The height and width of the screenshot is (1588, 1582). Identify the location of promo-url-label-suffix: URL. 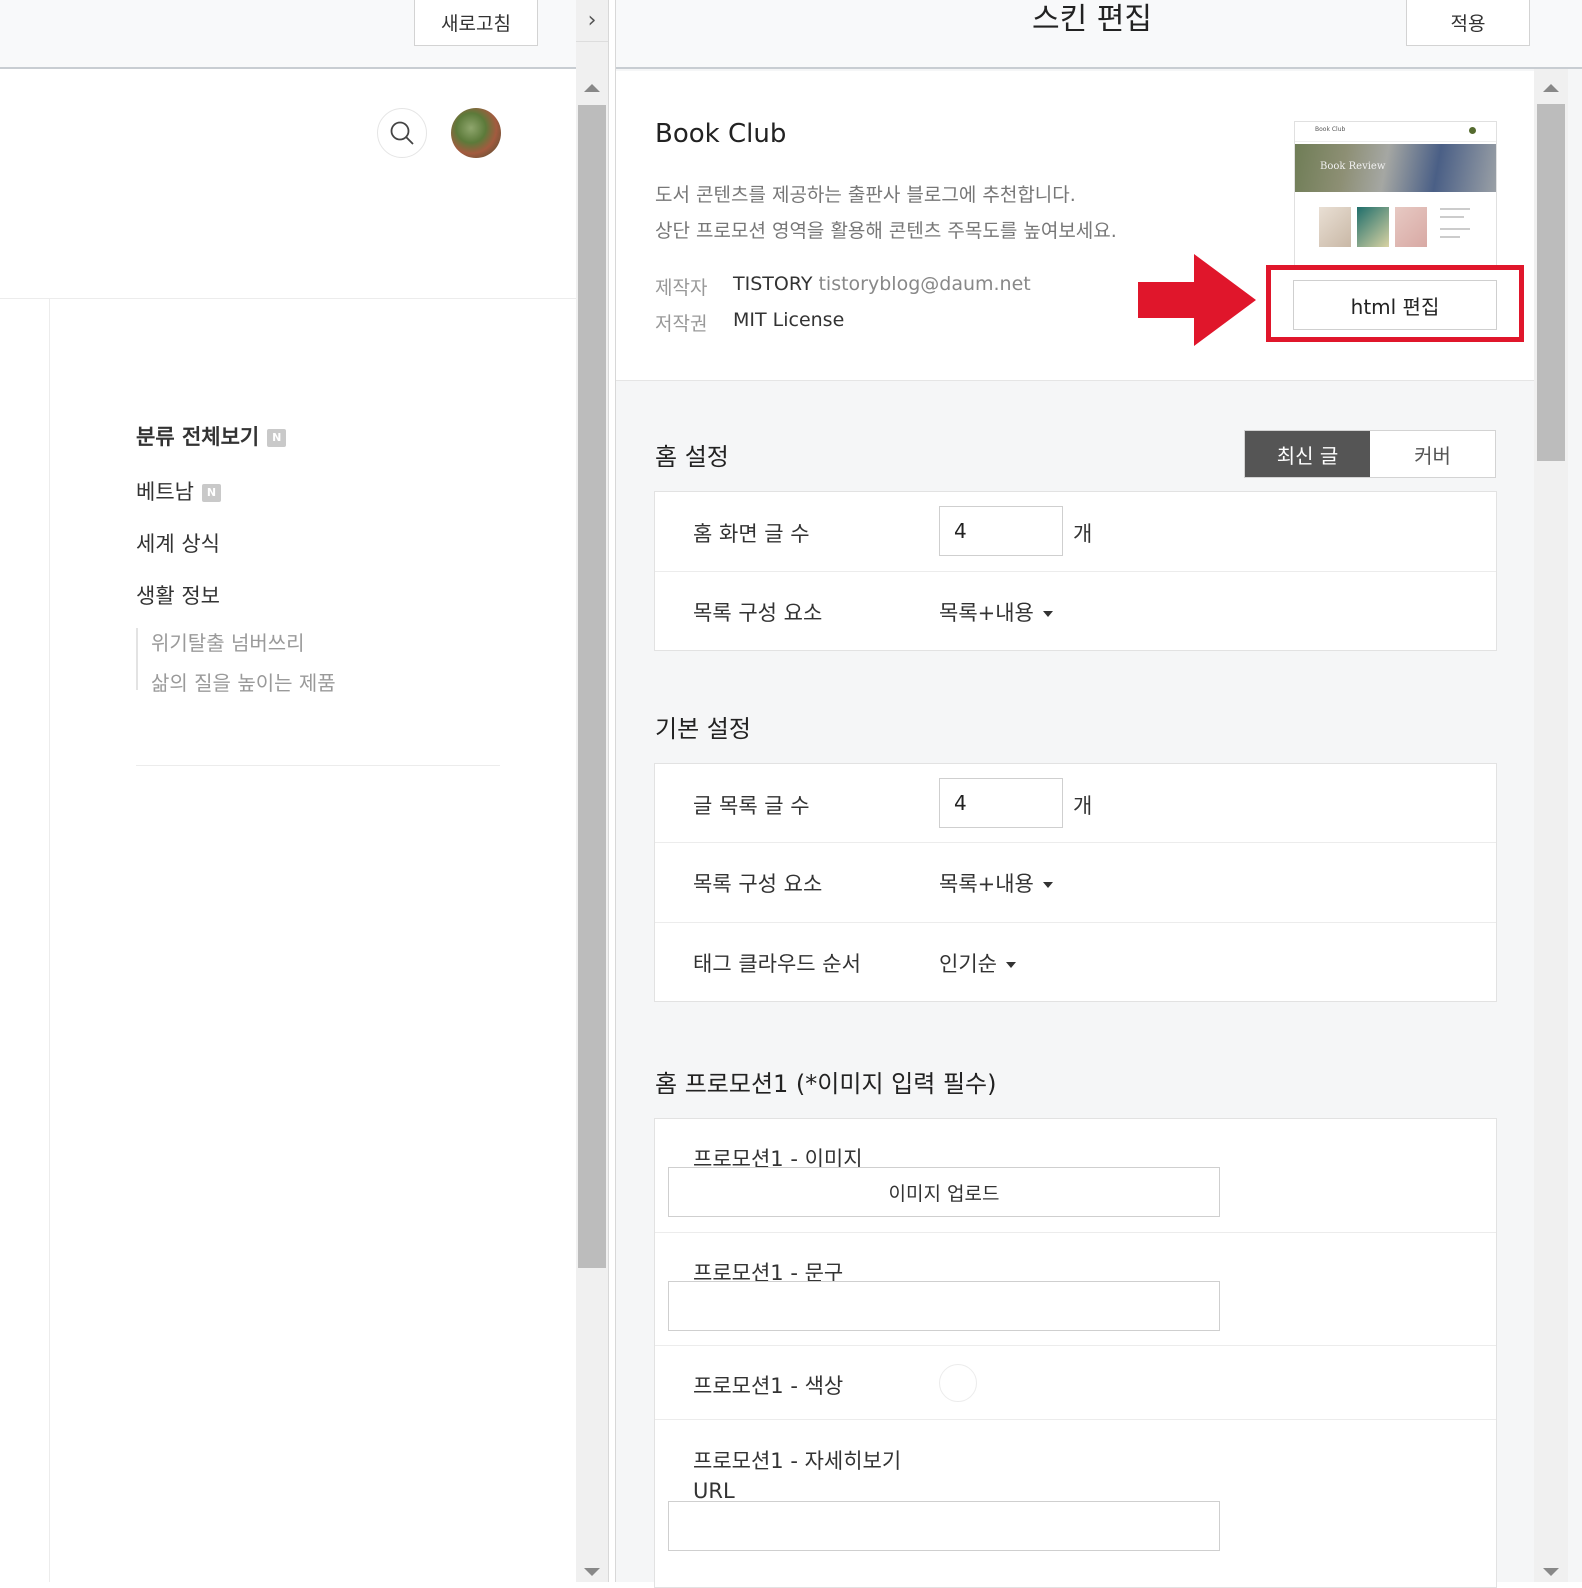
(714, 1491).